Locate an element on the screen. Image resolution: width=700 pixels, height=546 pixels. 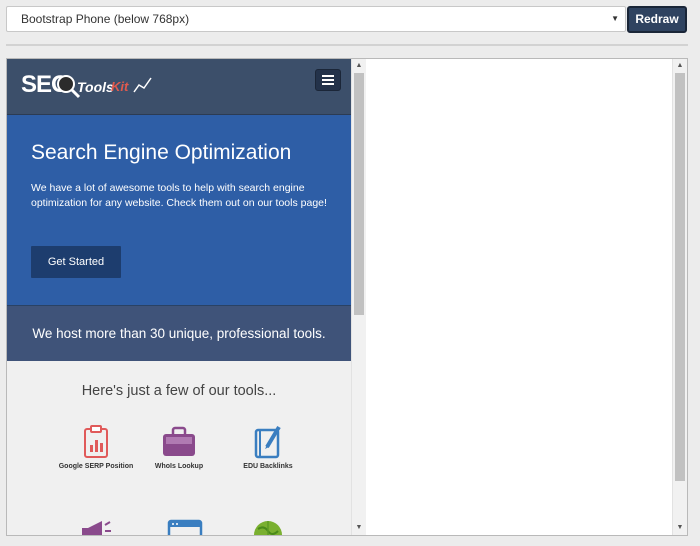
redraw-button: Redraw is located at coordinates (657, 19).